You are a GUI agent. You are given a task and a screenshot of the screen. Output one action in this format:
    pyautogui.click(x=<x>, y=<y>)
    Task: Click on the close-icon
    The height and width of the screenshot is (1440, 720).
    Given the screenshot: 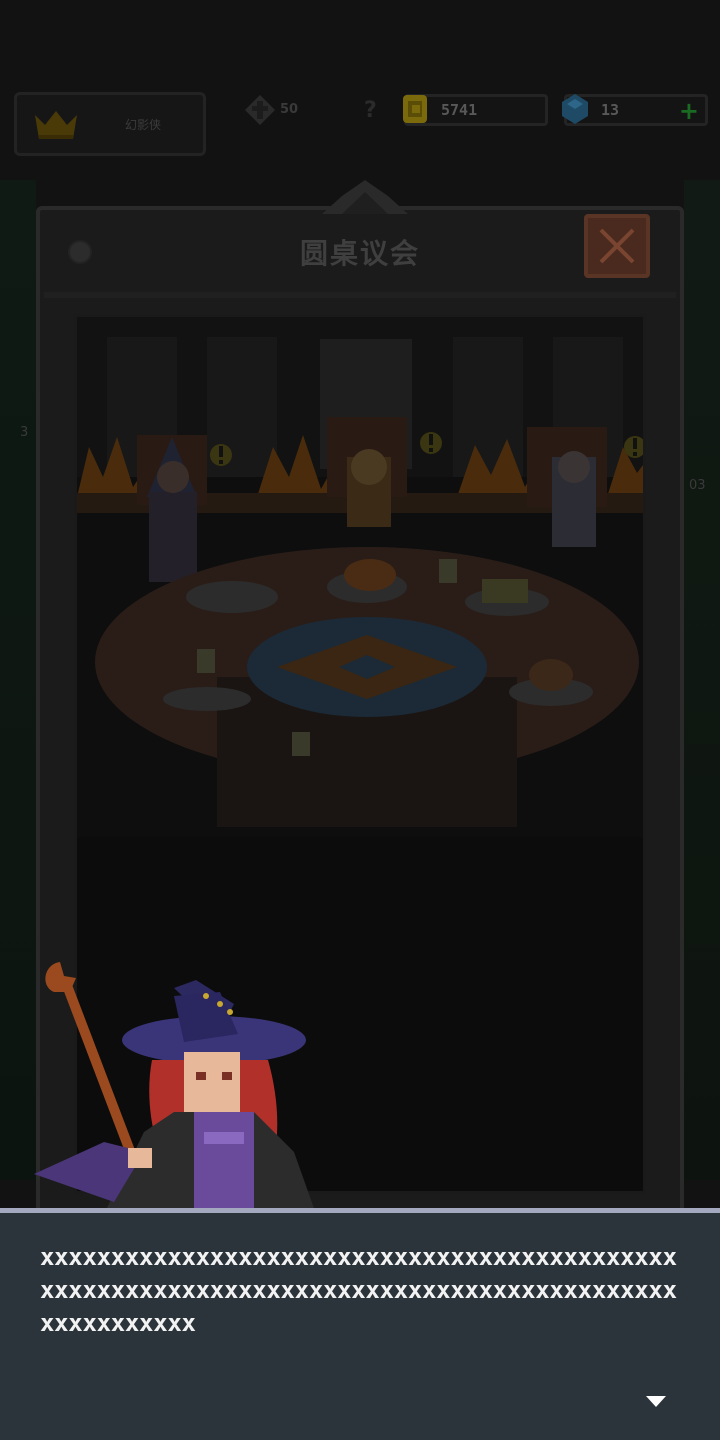 What is the action you would take?
    pyautogui.click(x=617, y=246)
    